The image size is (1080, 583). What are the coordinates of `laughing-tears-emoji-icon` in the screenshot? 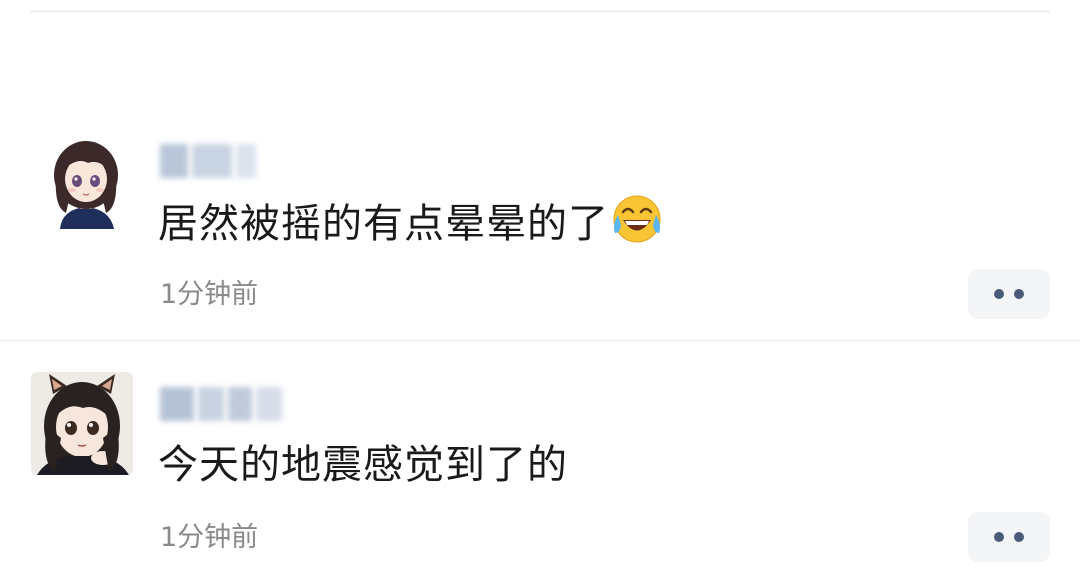 It's located at (637, 219).